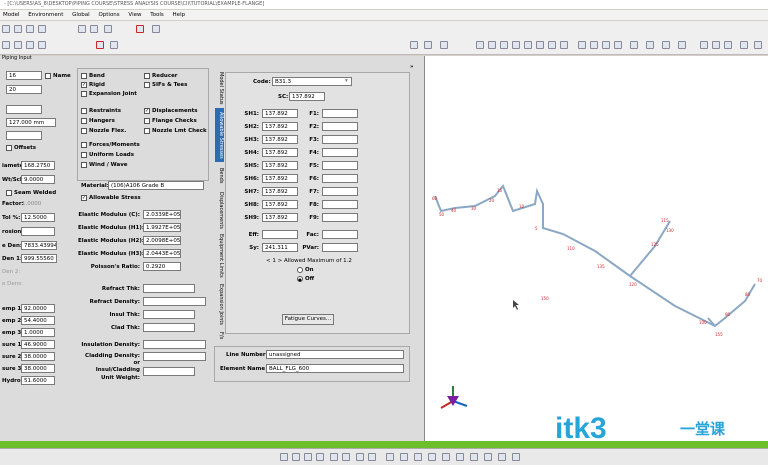 This screenshot has height=465, width=768. I want to click on bend-checkbox, so click(84, 76).